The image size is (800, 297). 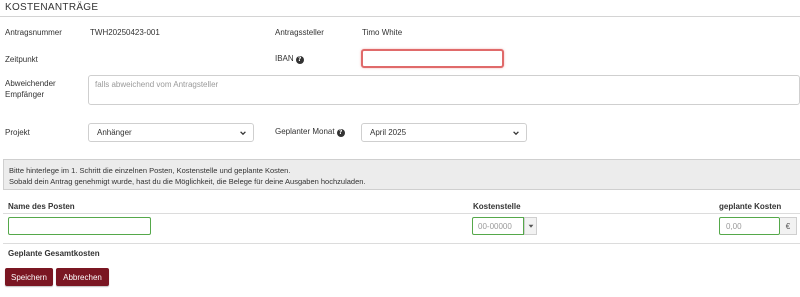 What do you see at coordinates (125, 32) in the screenshot?
I see `antragsnummer-value: TWH20250423-001` at bounding box center [125, 32].